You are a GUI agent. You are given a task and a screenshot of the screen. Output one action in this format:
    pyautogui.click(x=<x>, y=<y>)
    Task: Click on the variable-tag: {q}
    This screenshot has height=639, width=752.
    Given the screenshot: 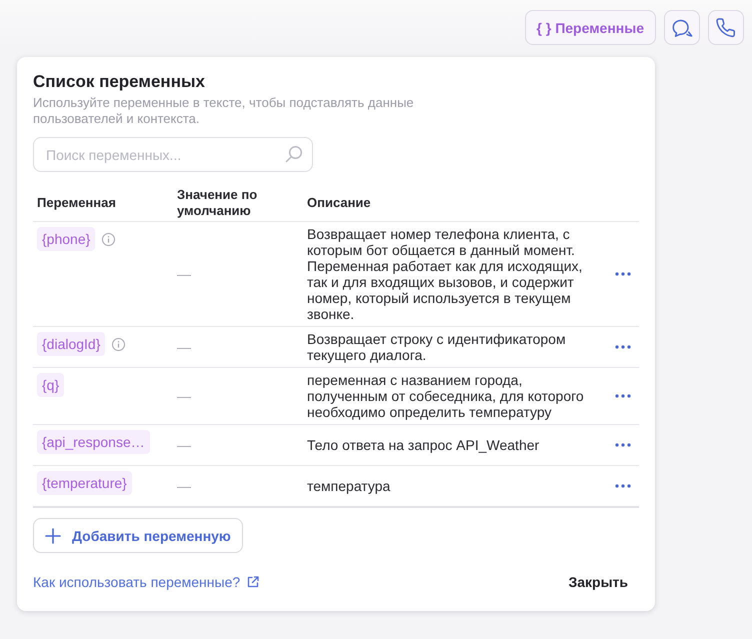 What is the action you would take?
    pyautogui.click(x=50, y=385)
    